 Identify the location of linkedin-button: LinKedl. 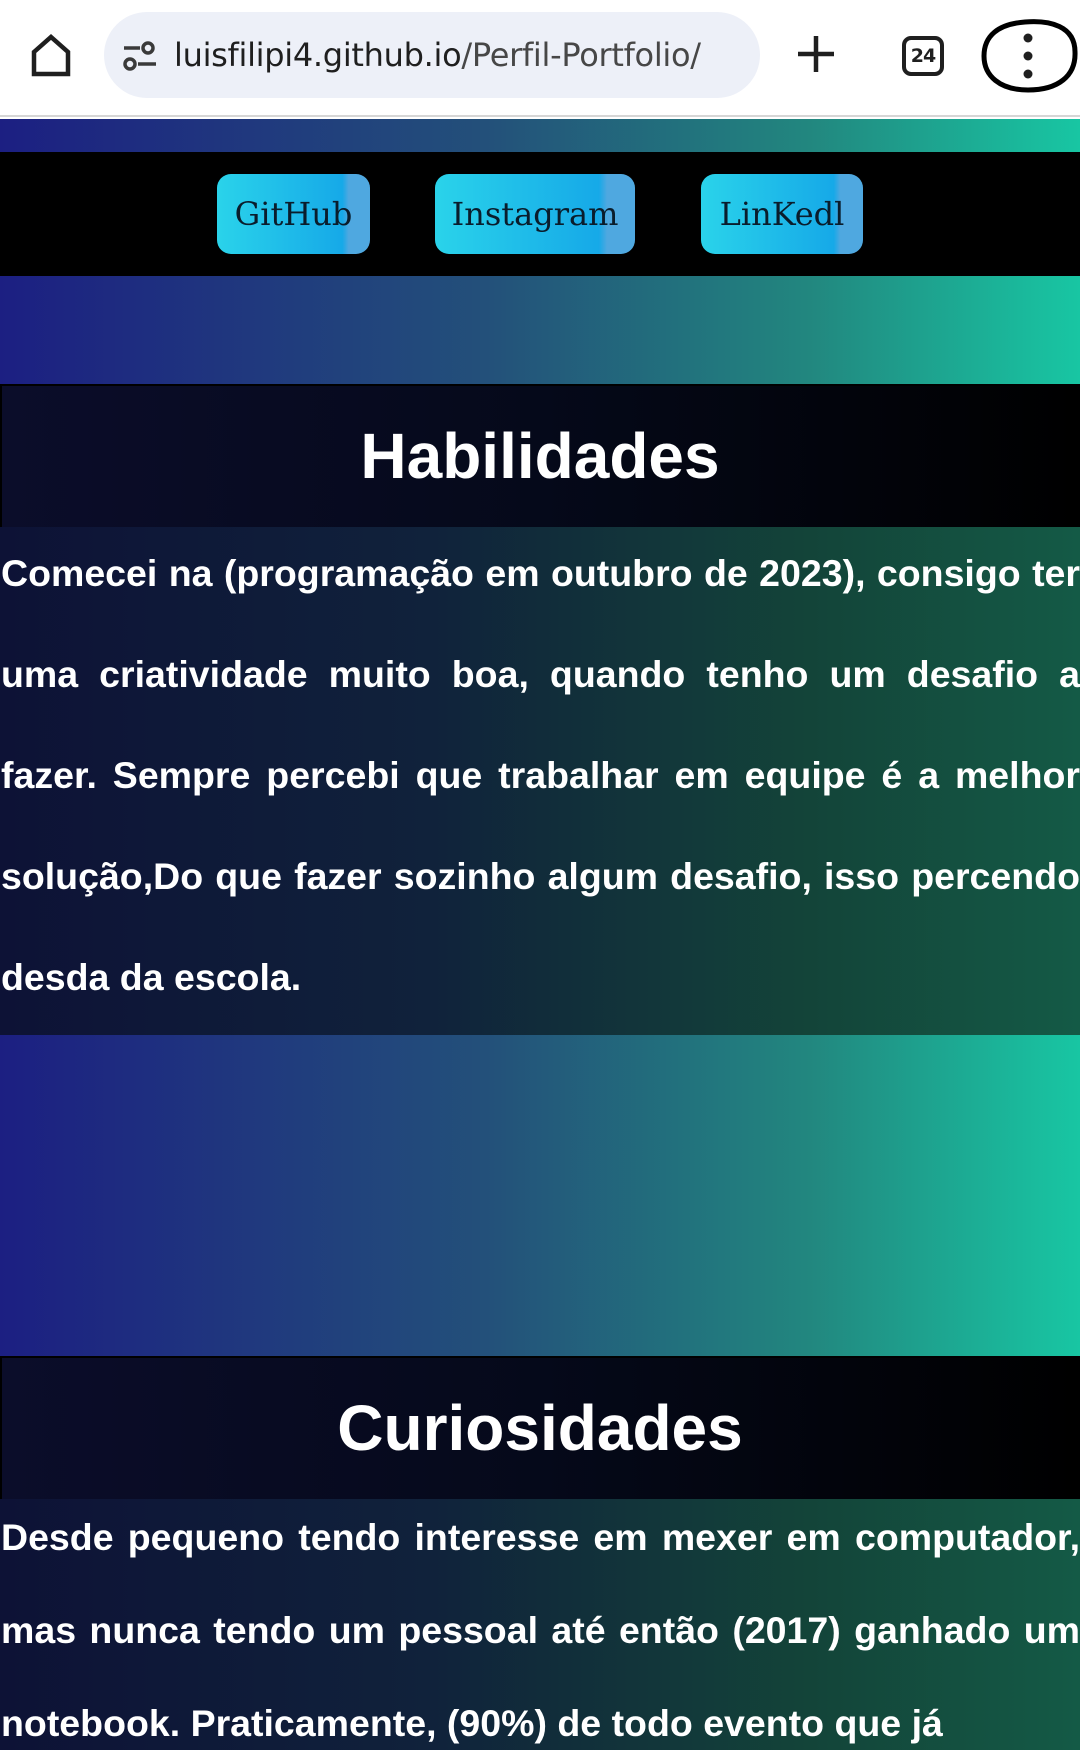
(782, 214).